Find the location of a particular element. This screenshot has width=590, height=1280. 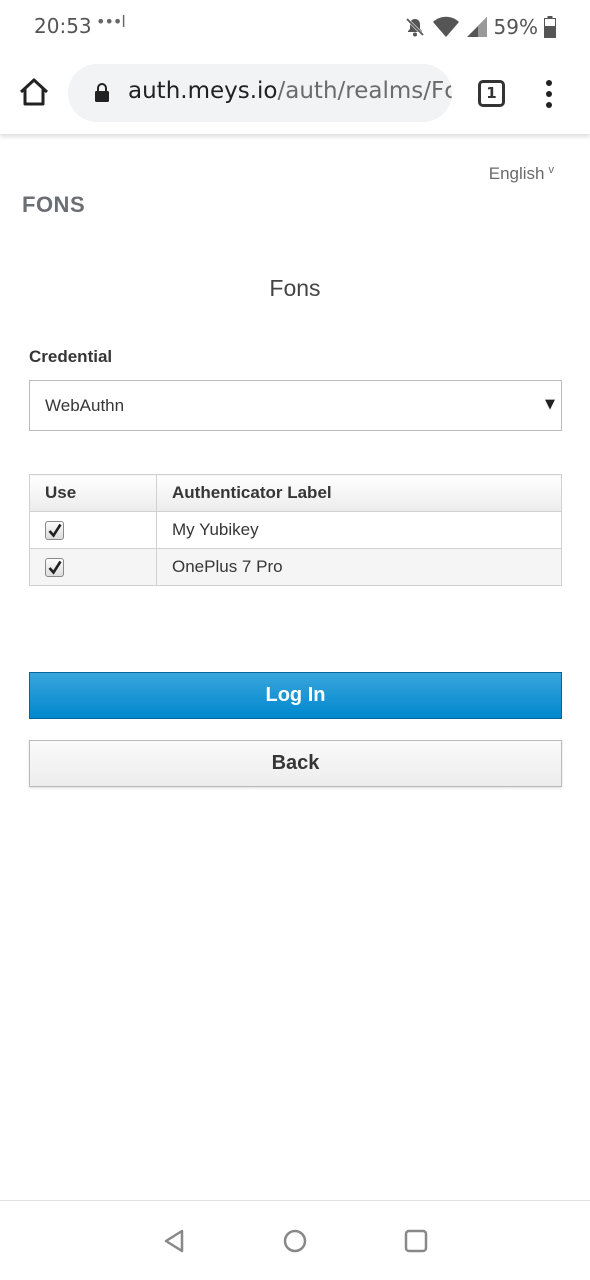

realm-name: FONS is located at coordinates (54, 204).